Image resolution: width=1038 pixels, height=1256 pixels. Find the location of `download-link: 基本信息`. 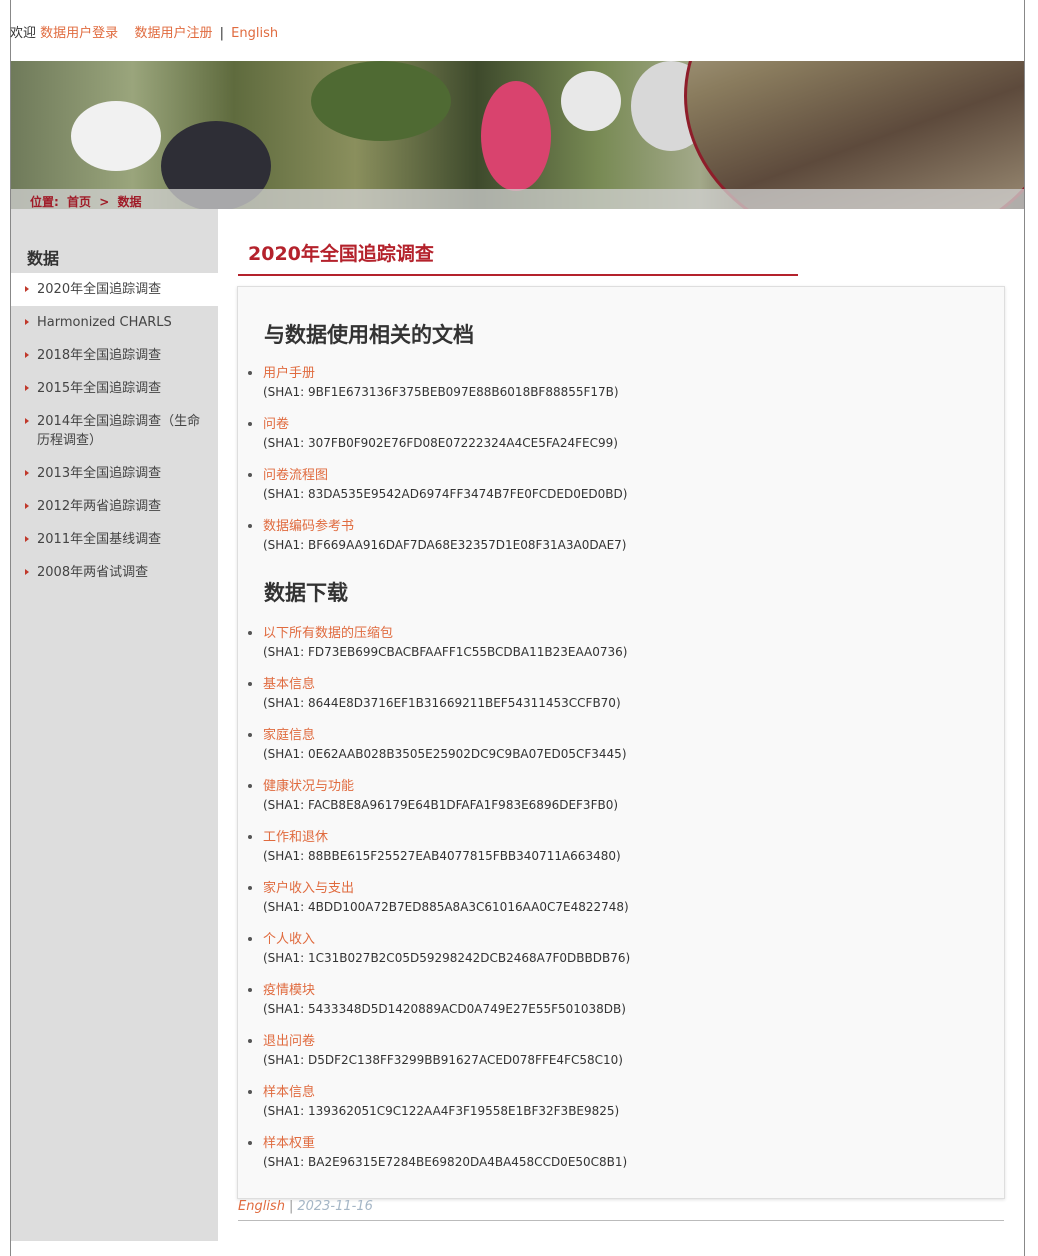

download-link: 基本信息 is located at coordinates (620, 685).